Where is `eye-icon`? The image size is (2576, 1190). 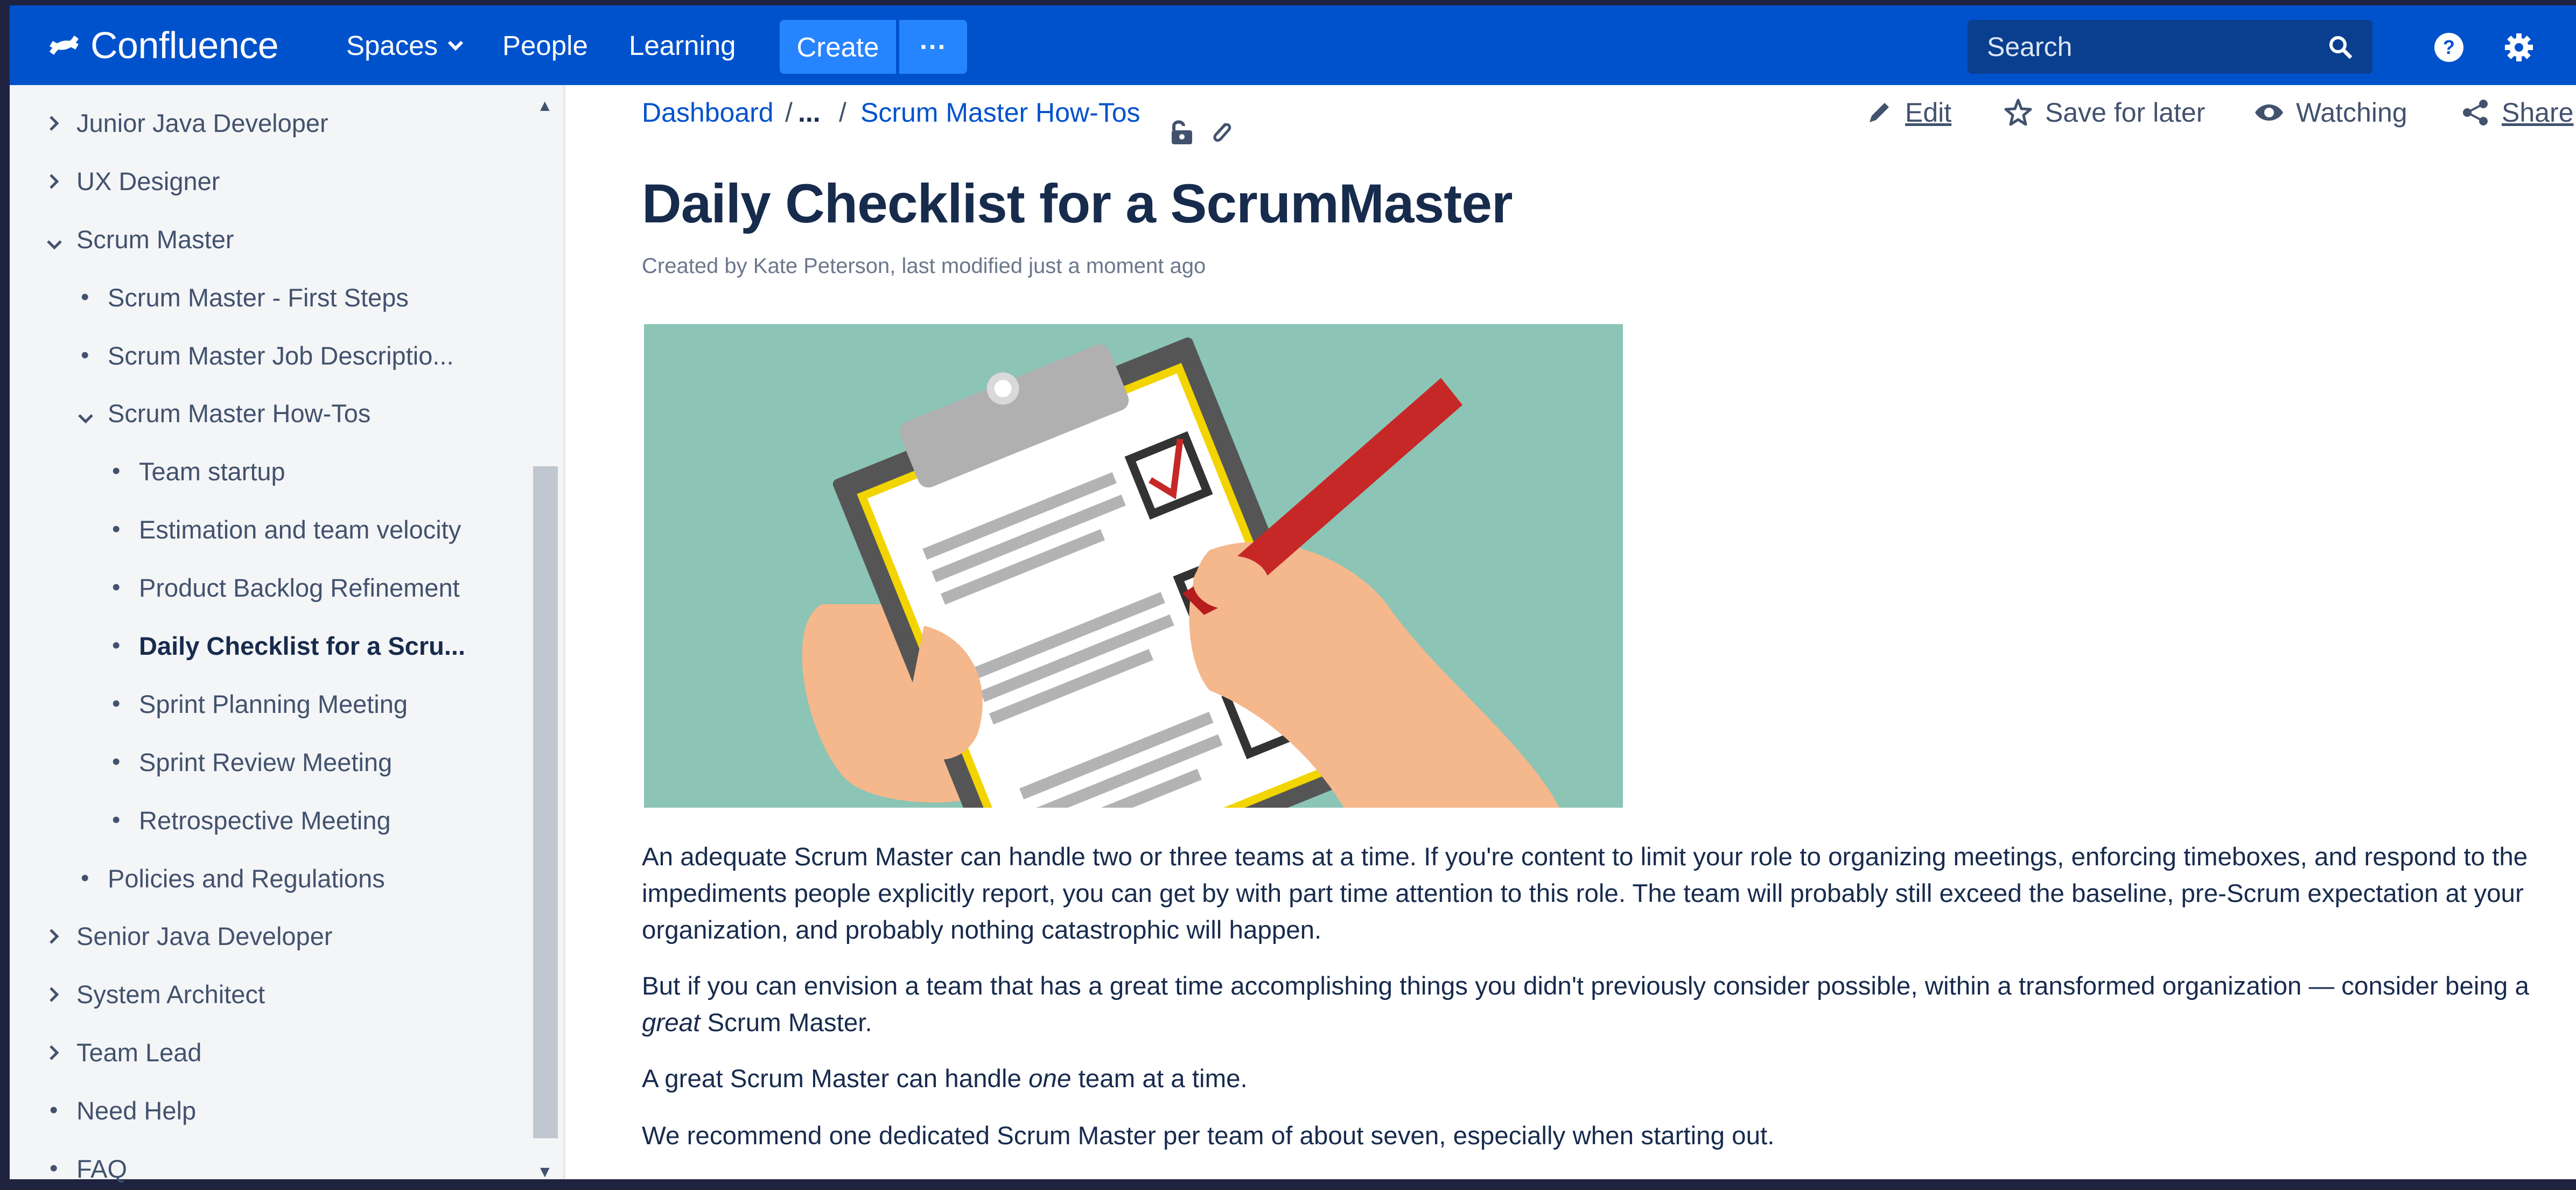 eye-icon is located at coordinates (2269, 112).